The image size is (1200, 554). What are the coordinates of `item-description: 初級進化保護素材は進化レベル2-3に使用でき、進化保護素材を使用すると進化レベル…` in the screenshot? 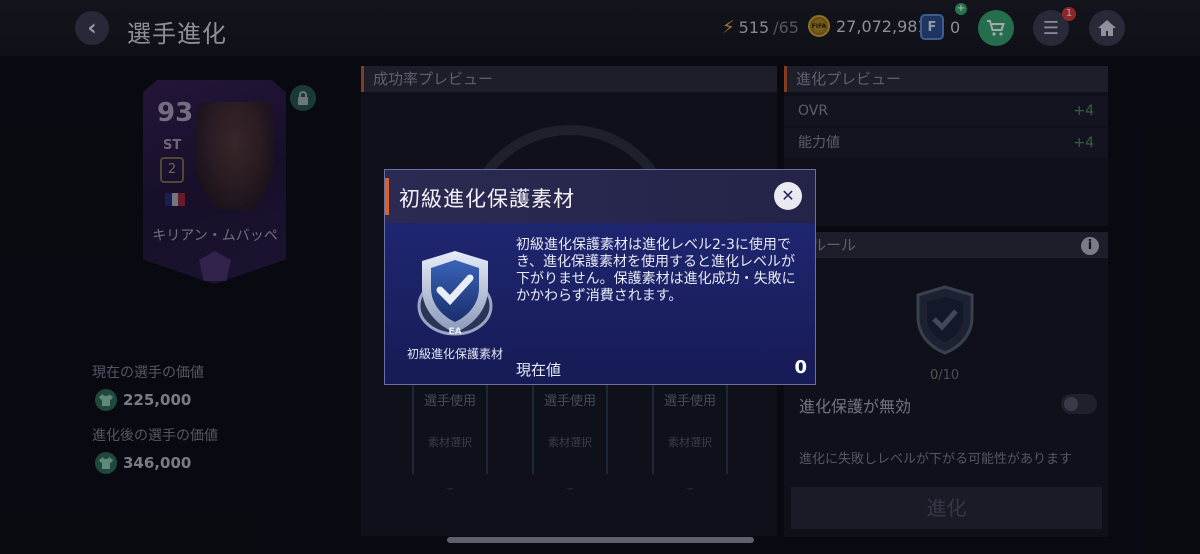 It's located at (656, 270).